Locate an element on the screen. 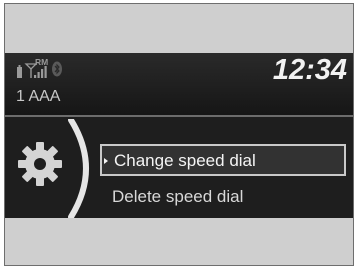  menu-item-delete-speed-dial: Delete speed dial is located at coordinates (223, 198).